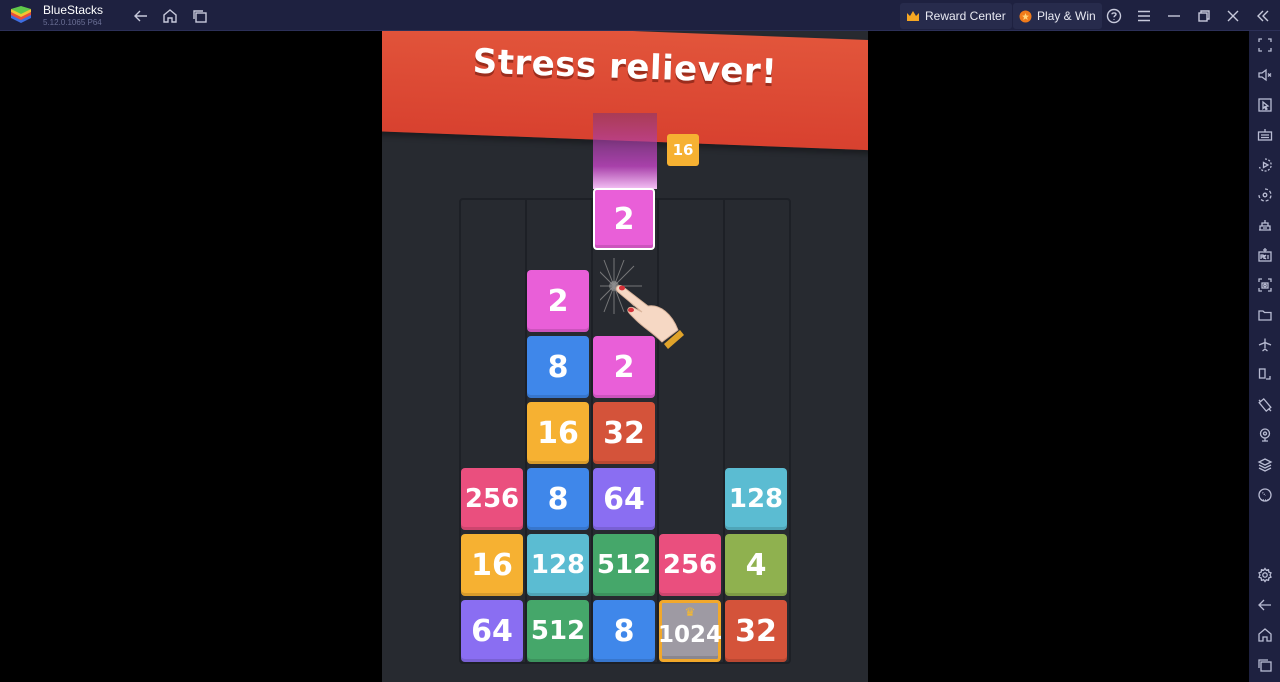 This screenshot has width=1280, height=682. I want to click on collapse-sidebar-icon, so click(1263, 16).